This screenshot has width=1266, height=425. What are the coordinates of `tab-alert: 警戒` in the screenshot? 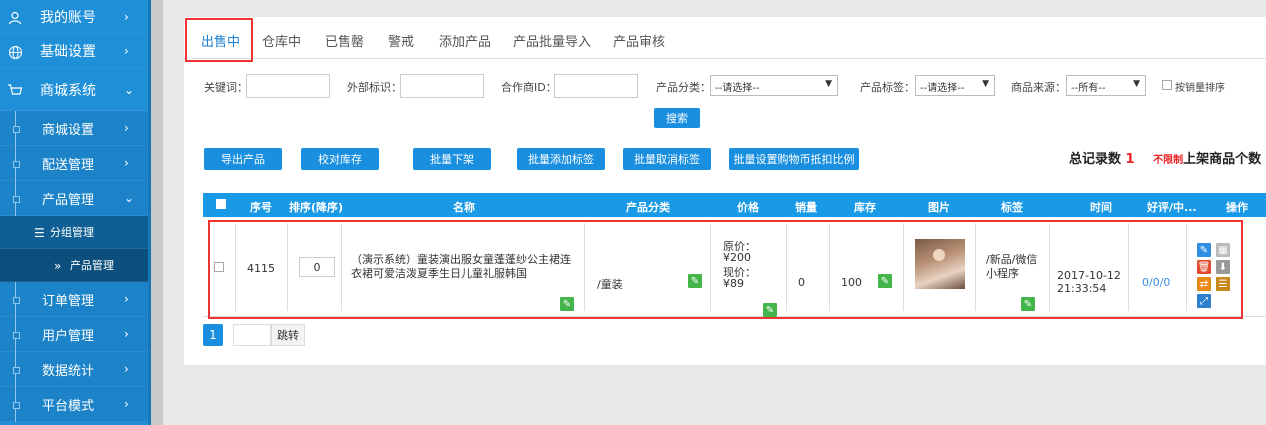 It's located at (401, 40).